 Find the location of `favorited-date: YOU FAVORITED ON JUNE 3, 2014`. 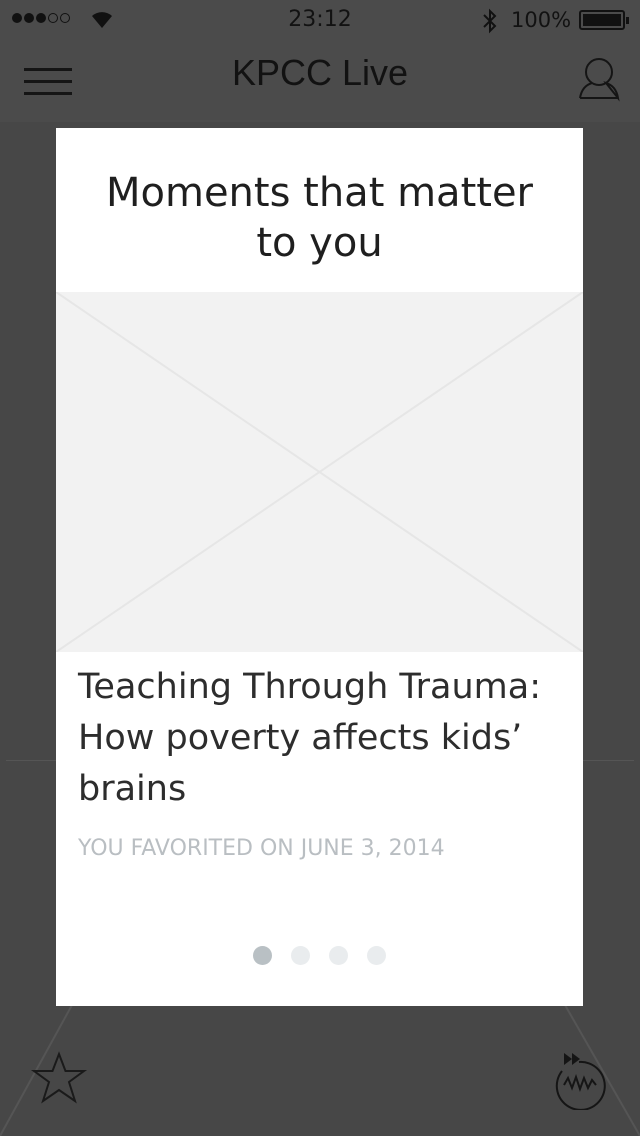

favorited-date: YOU FAVORITED ON JUNE 3, 2014 is located at coordinates (261, 848).